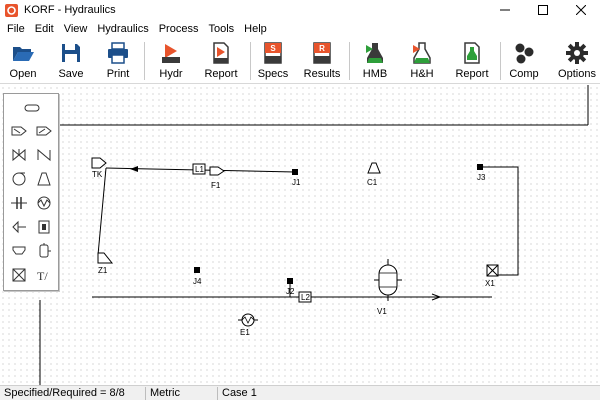  I want to click on hh-button: H&H, so click(422, 61).